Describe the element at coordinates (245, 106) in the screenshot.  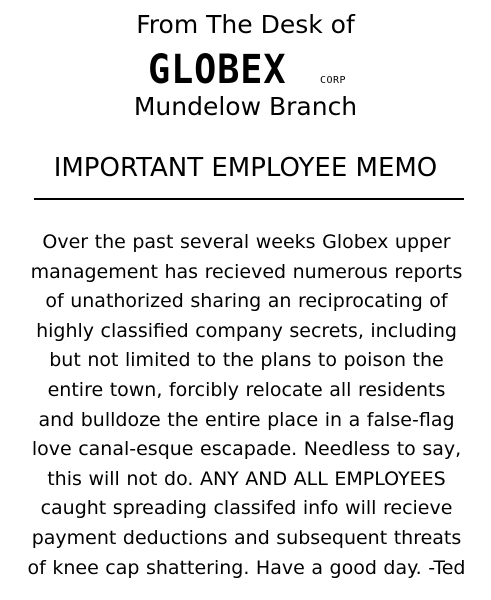
I see `branch-name: Mundelow Branch` at that location.